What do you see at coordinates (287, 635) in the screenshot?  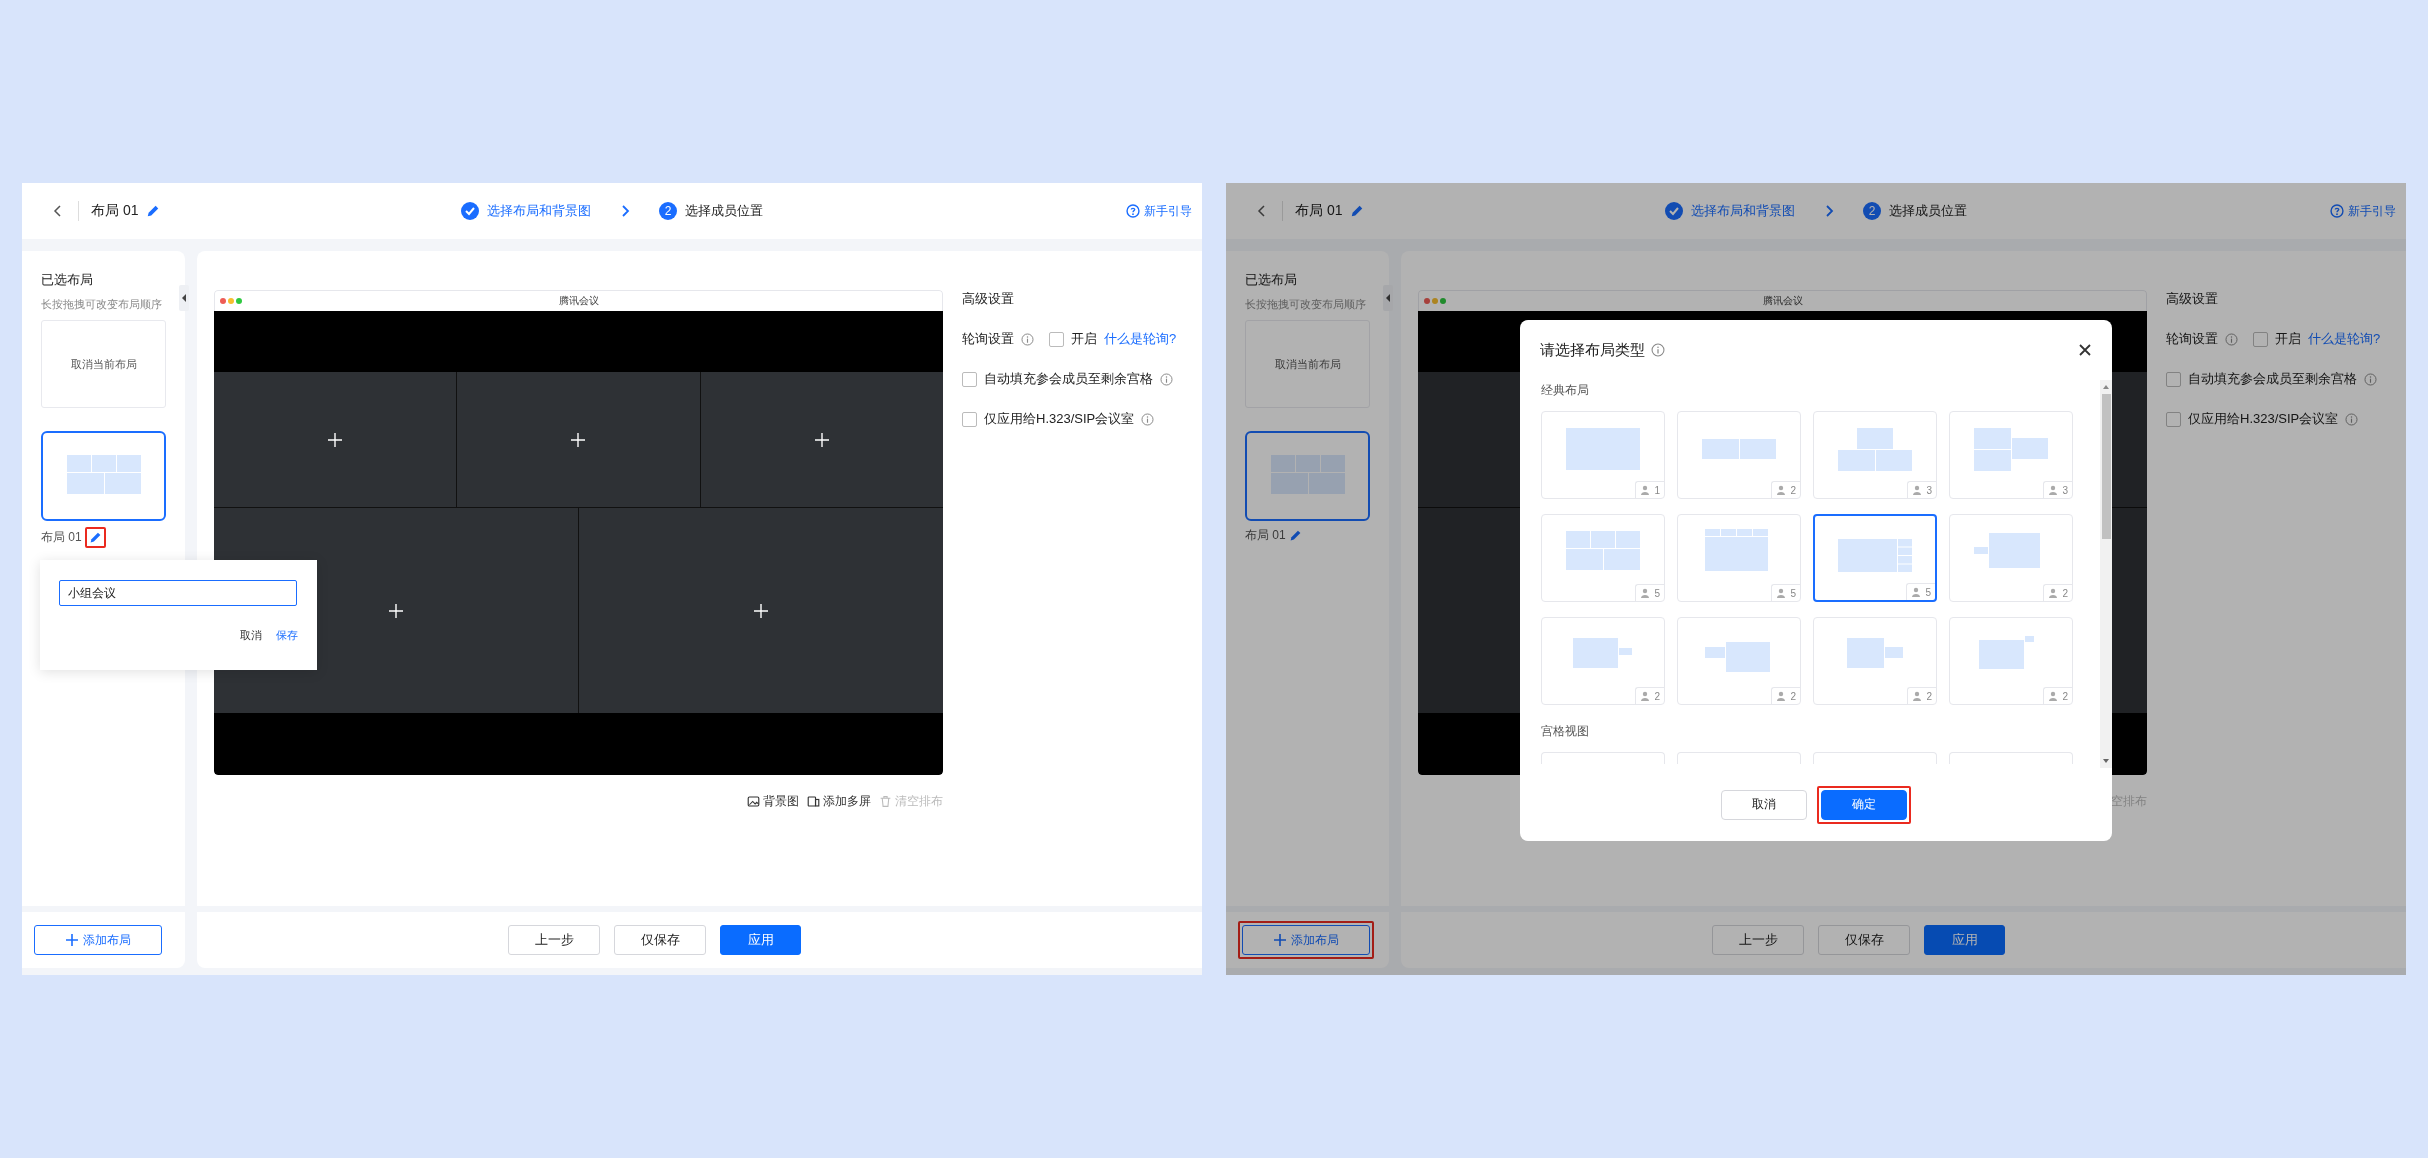 I see `save-link: 保存` at bounding box center [287, 635].